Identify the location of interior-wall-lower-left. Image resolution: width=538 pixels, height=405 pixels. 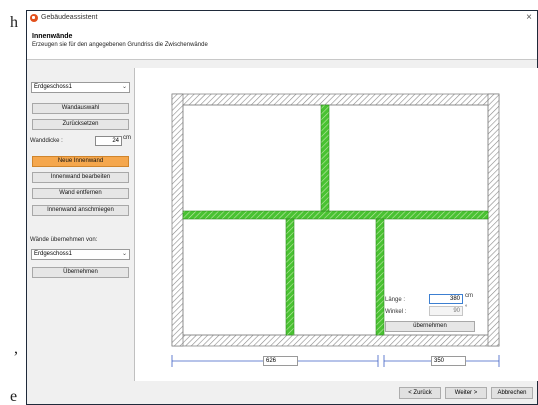
(290, 277).